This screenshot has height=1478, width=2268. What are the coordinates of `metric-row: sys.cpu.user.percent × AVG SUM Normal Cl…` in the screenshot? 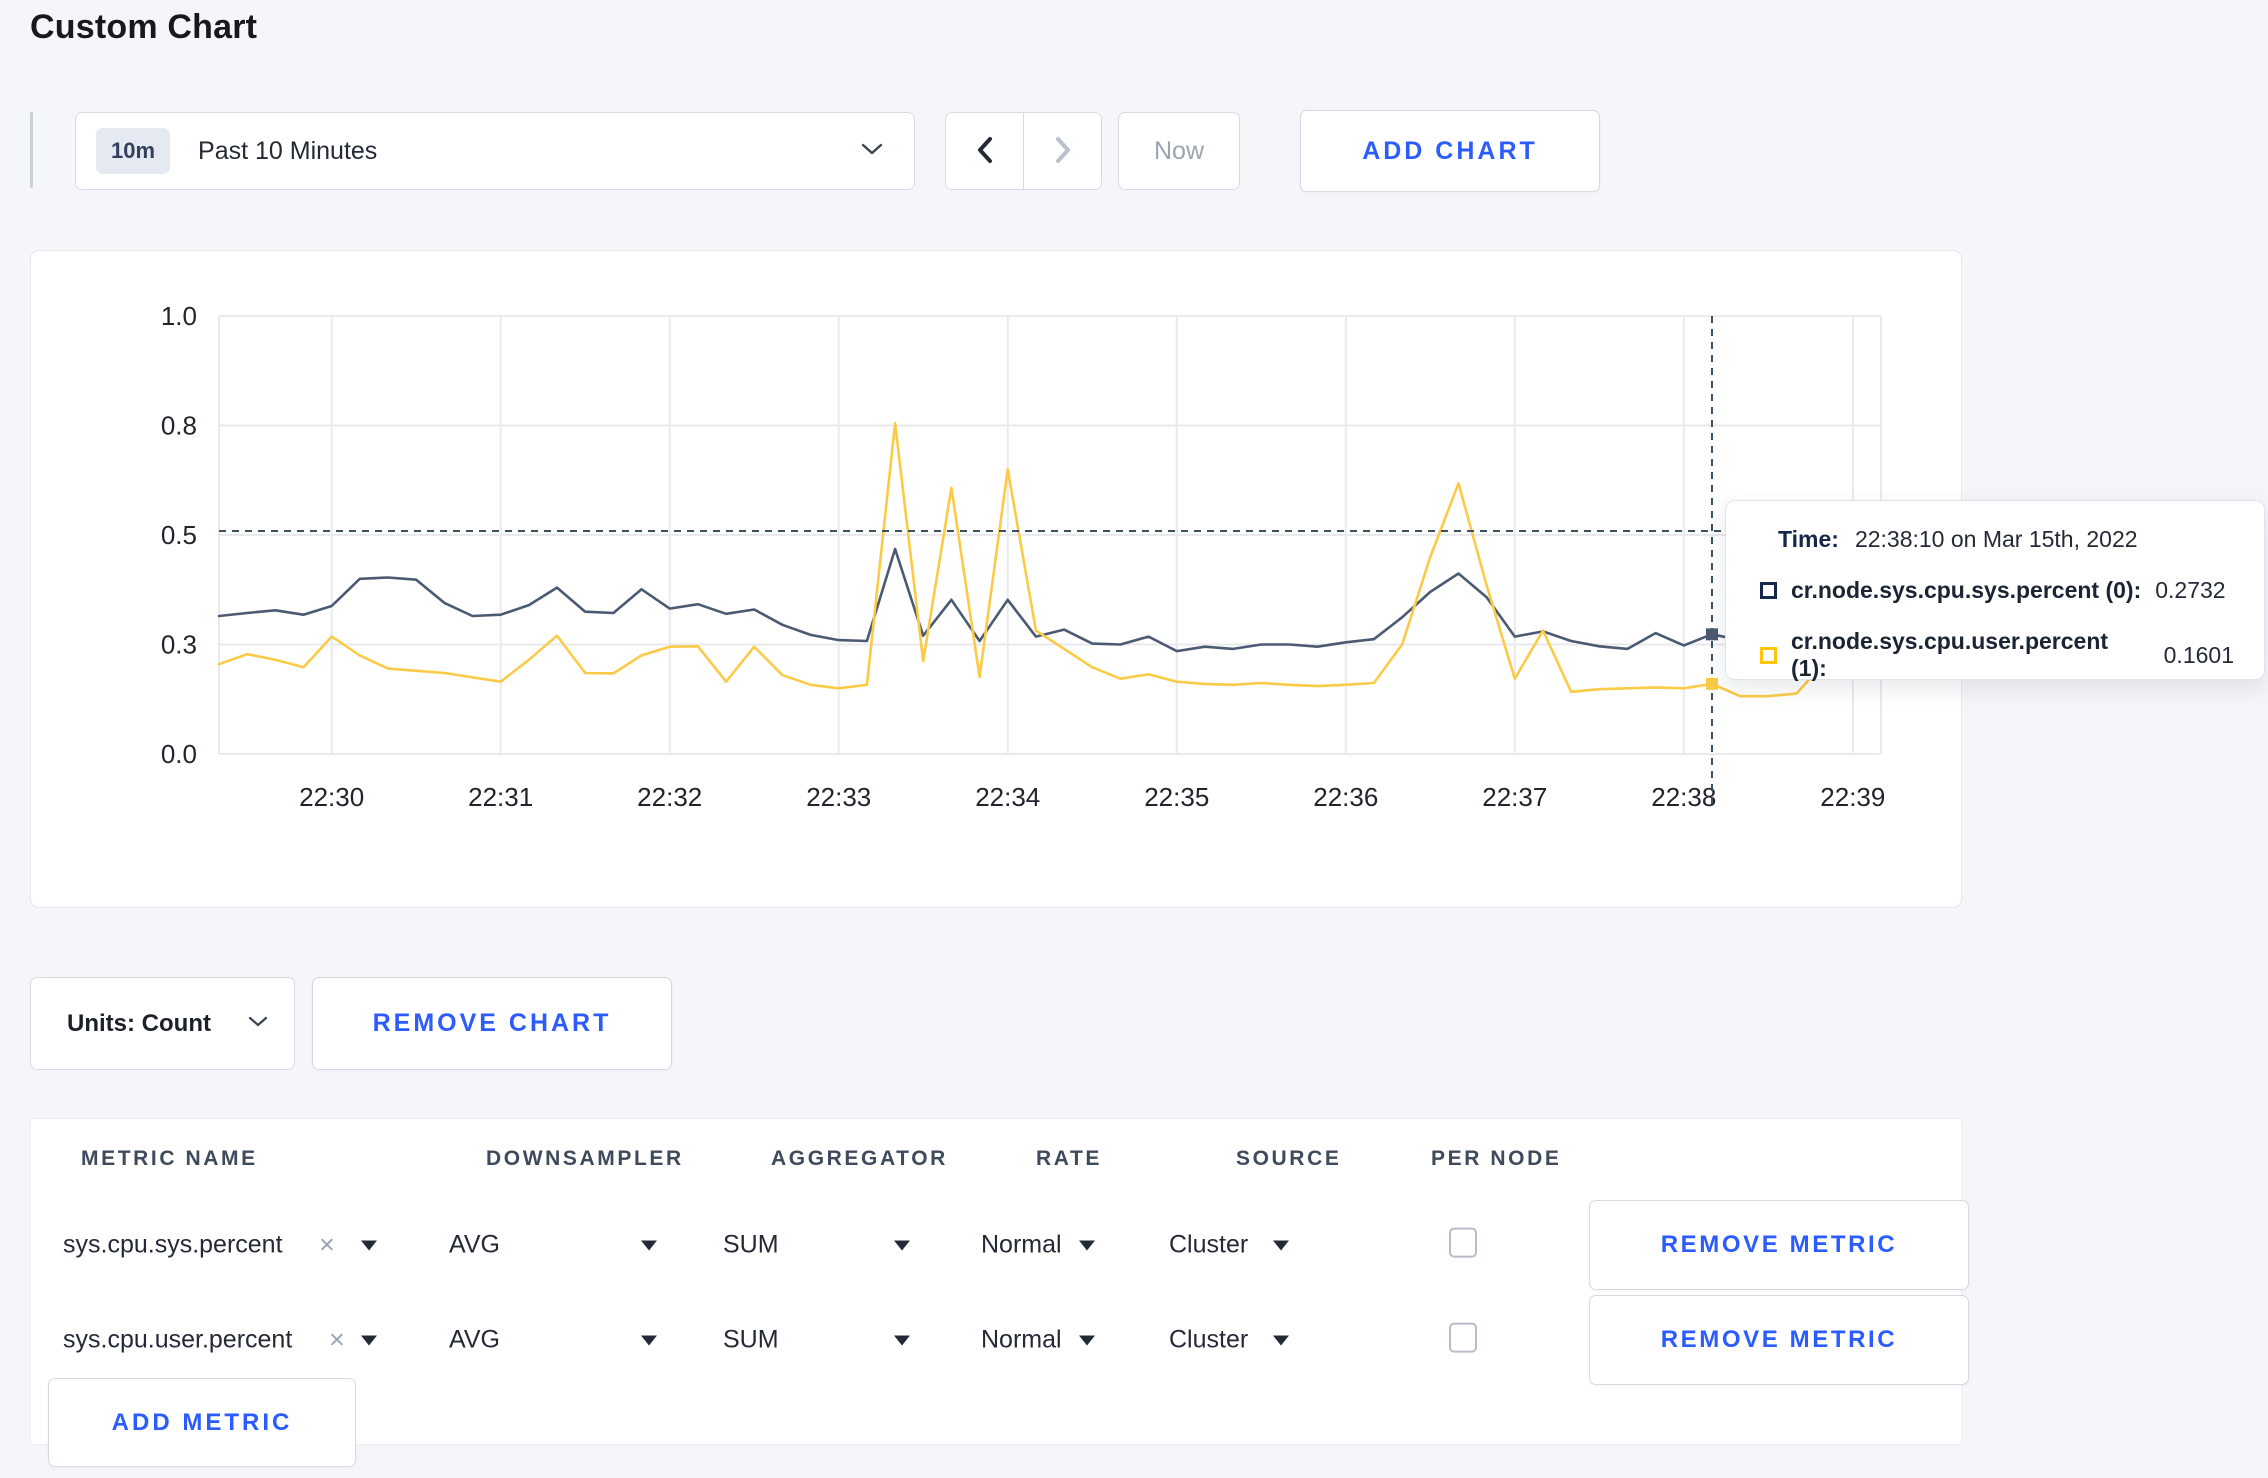 It's located at (1000, 1339).